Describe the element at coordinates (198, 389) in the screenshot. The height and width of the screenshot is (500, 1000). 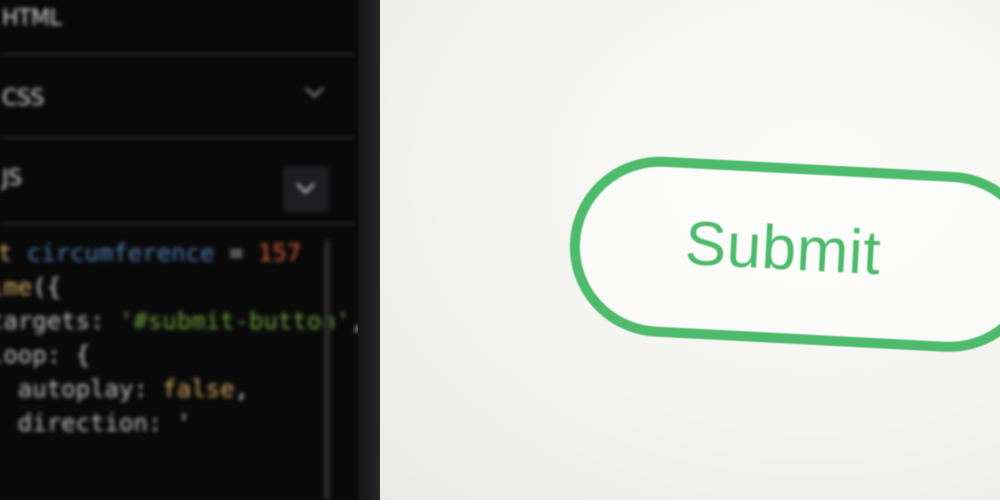
I see `code-token: false` at that location.